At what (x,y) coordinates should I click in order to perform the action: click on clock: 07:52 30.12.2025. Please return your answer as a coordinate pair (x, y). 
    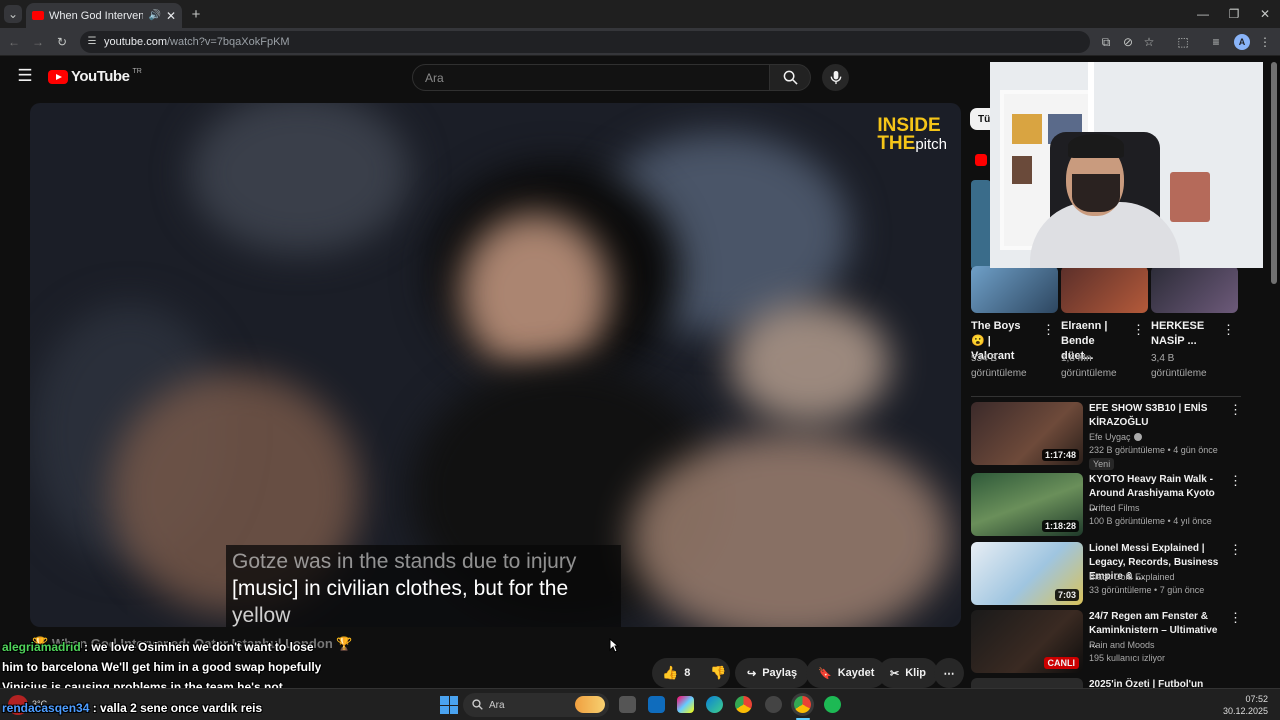
    Looking at the image, I should click on (1239, 705).